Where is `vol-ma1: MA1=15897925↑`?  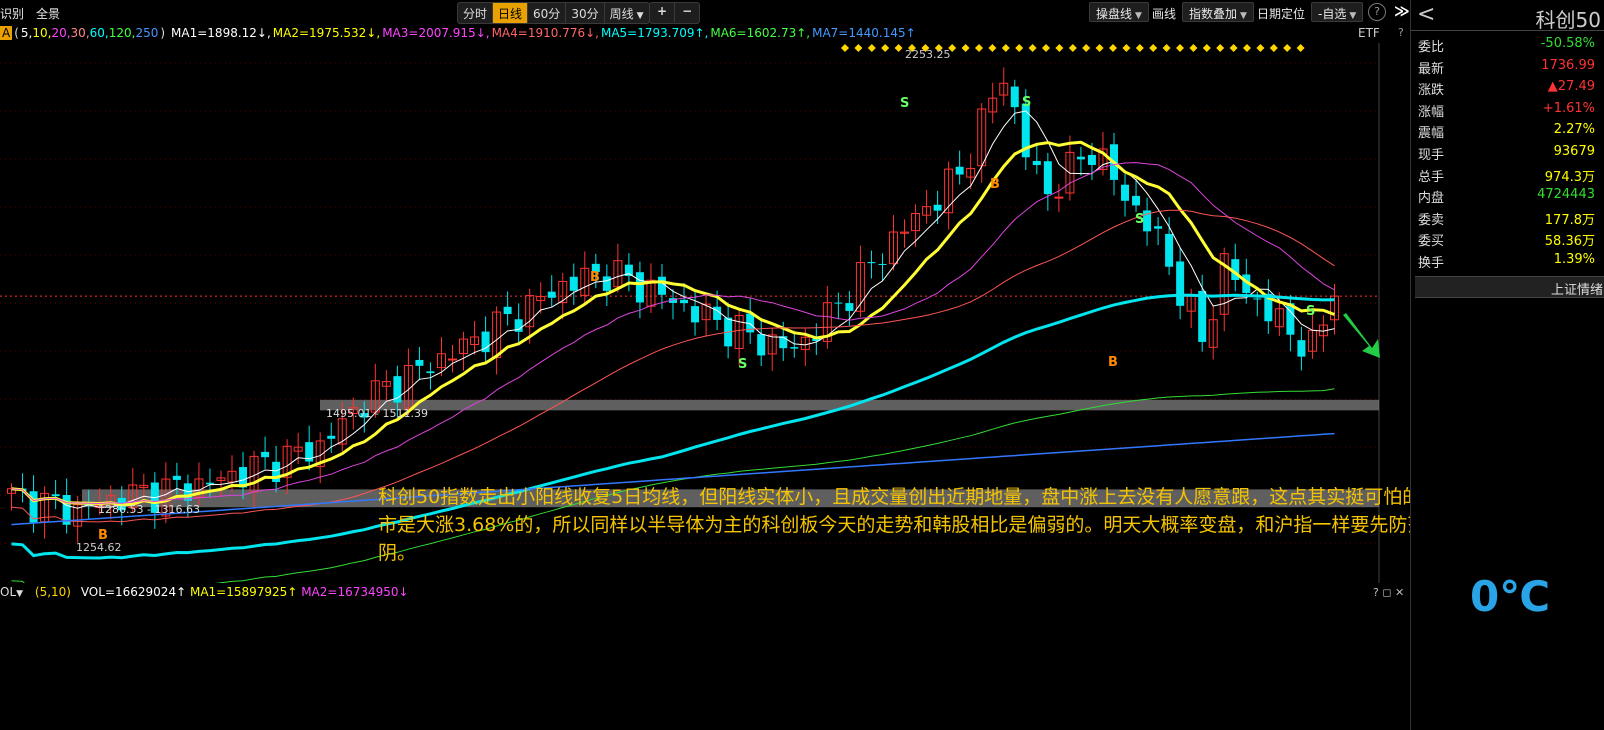
vol-ma1: MA1=15897925↑ is located at coordinates (243, 592).